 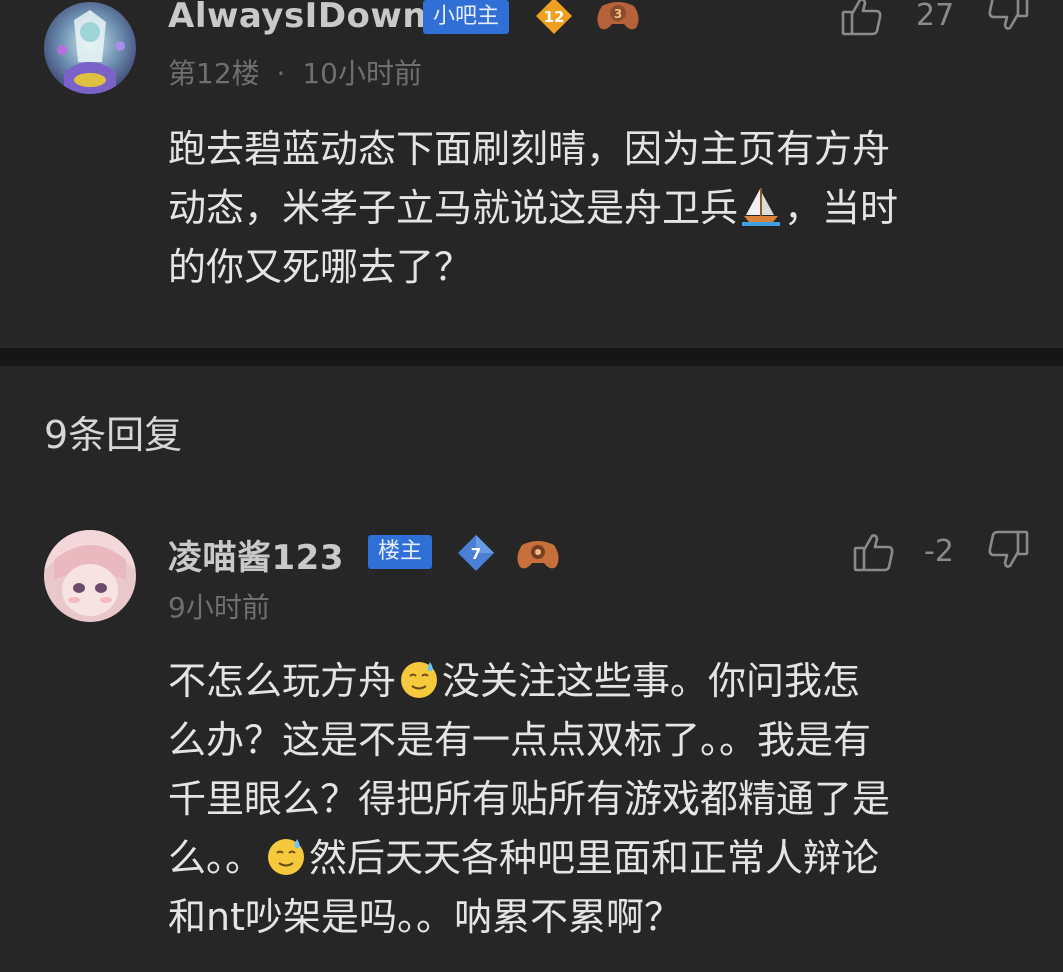 What do you see at coordinates (256, 554) in the screenshot?
I see `reply-username: 凌喵酱123` at bounding box center [256, 554].